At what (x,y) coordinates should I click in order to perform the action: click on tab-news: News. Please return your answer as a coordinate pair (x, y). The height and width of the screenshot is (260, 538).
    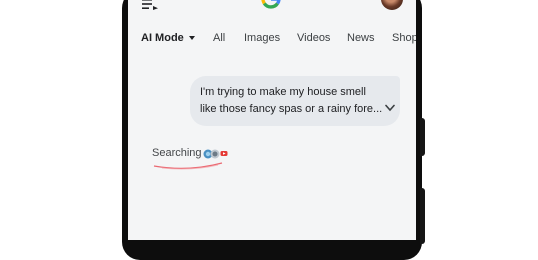
    Looking at the image, I should click on (361, 38).